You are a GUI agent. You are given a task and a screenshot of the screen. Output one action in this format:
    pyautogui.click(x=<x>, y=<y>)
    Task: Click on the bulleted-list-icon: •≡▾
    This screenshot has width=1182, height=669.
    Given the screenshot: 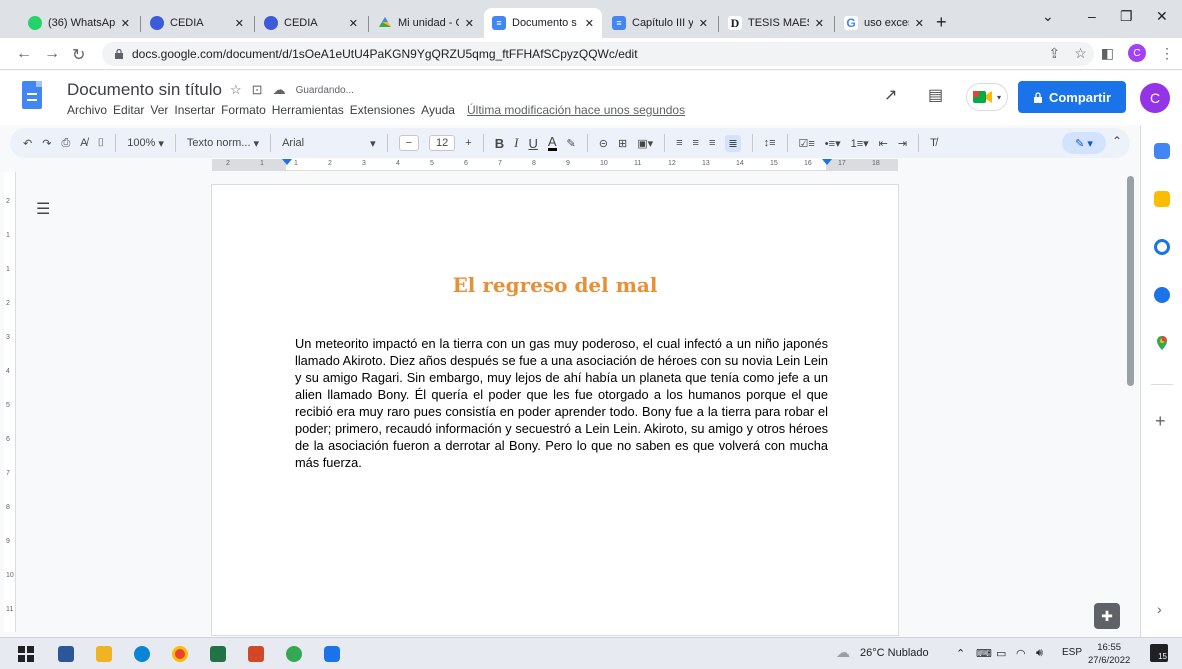 What is the action you would take?
    pyautogui.click(x=833, y=143)
    